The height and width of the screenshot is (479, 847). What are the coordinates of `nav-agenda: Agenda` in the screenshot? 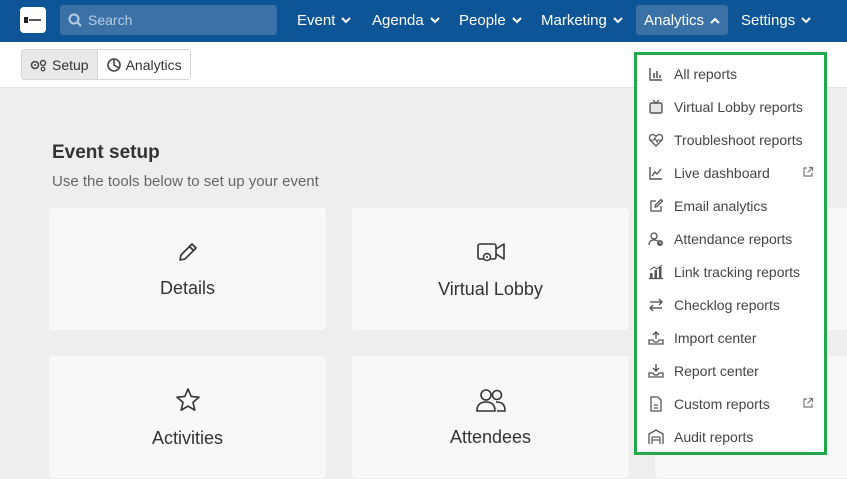 It's located at (406, 20).